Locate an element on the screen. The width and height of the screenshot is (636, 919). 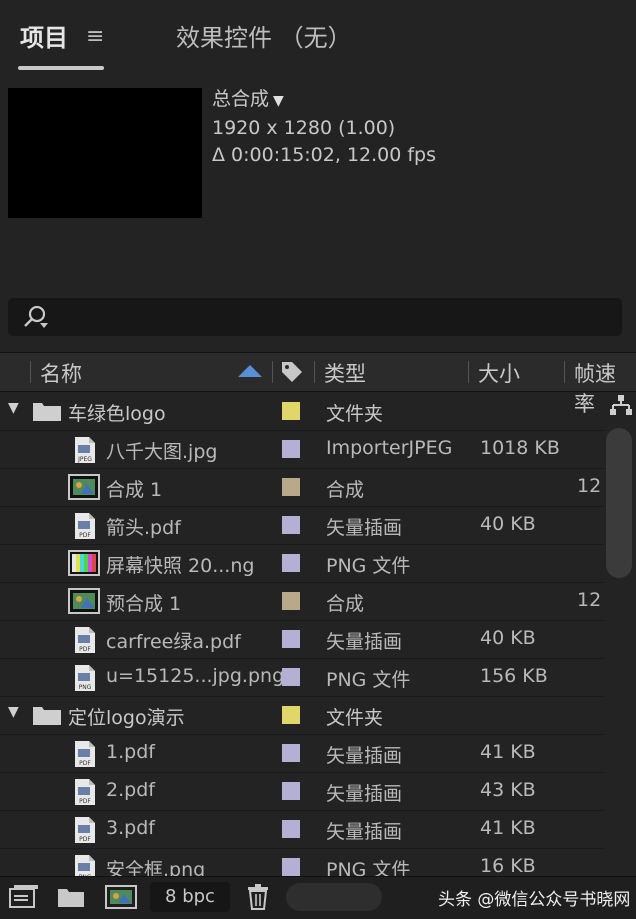
png-file-icon: PNG is located at coordinates (85, 865).